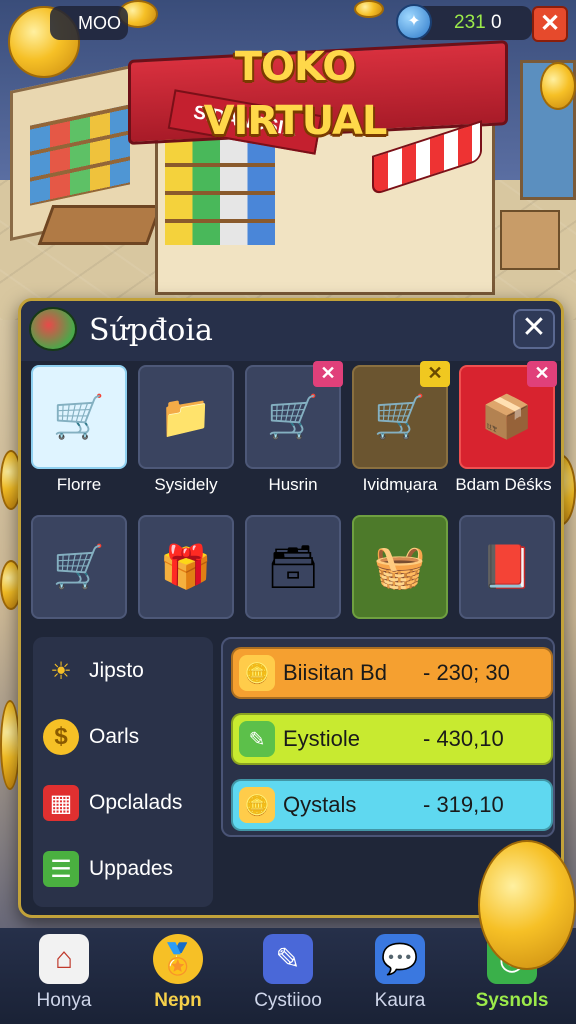  I want to click on resource-row: 🪙 Qystals - 319,10, so click(392, 805).